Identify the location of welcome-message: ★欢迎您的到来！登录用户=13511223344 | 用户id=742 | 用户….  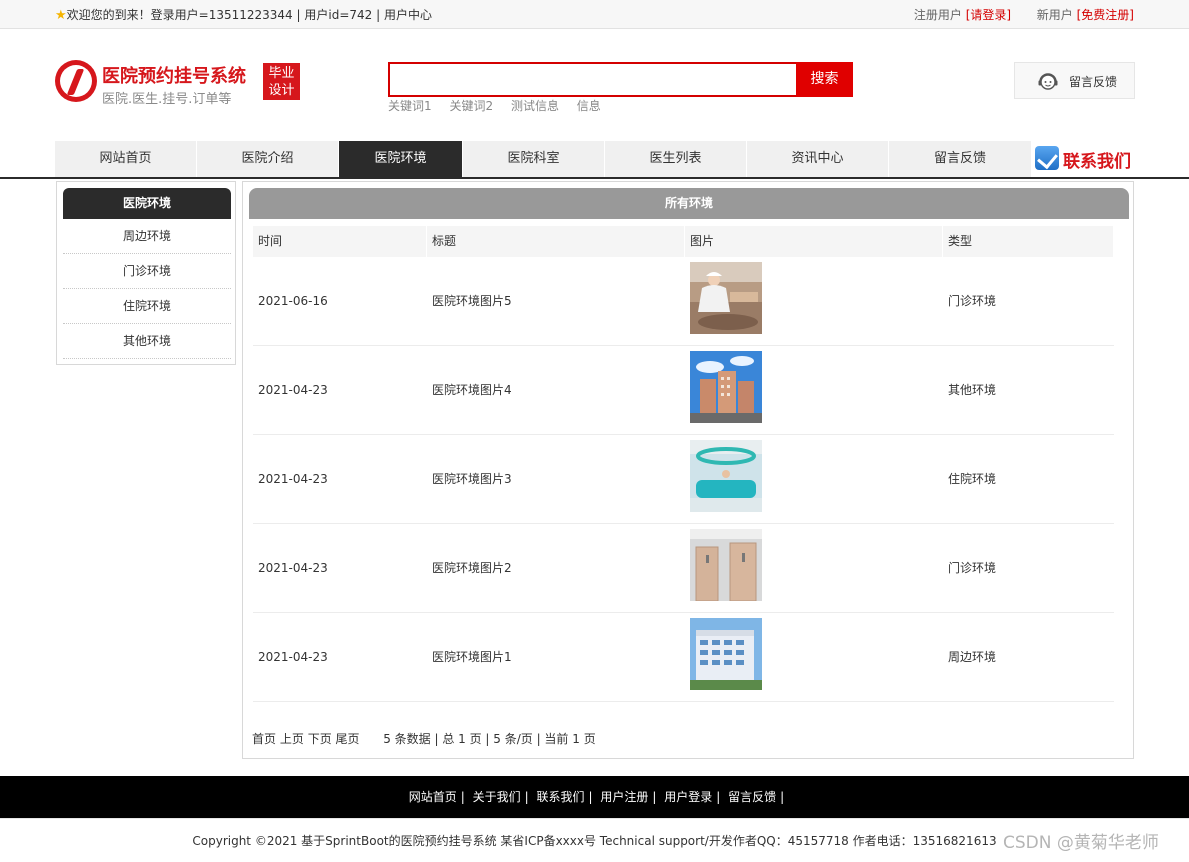
(243, 14).